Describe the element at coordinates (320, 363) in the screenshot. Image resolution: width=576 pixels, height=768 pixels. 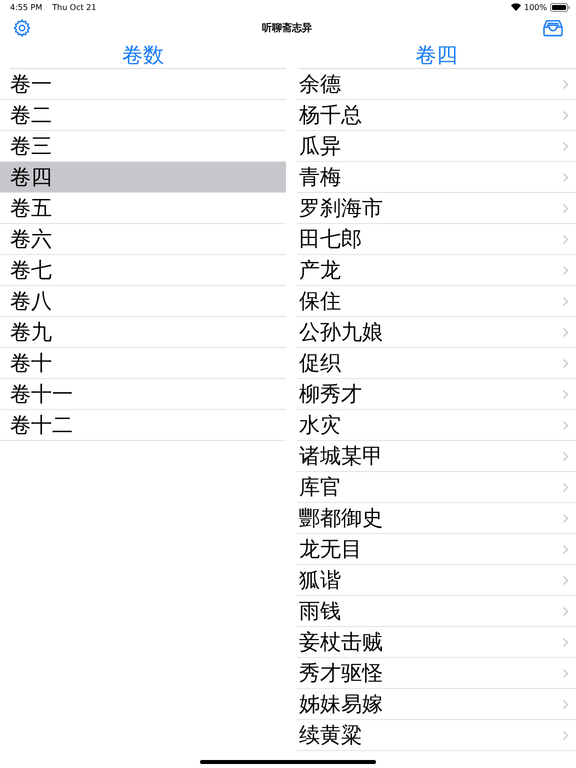
I see `story-title: 促织` at that location.